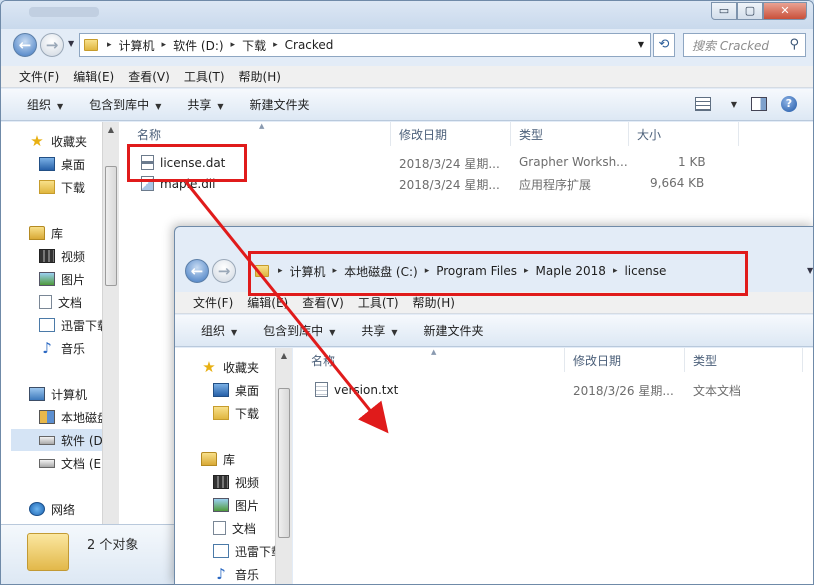  I want to click on nav-local-disk: 本地磁盘, so click(74, 417).